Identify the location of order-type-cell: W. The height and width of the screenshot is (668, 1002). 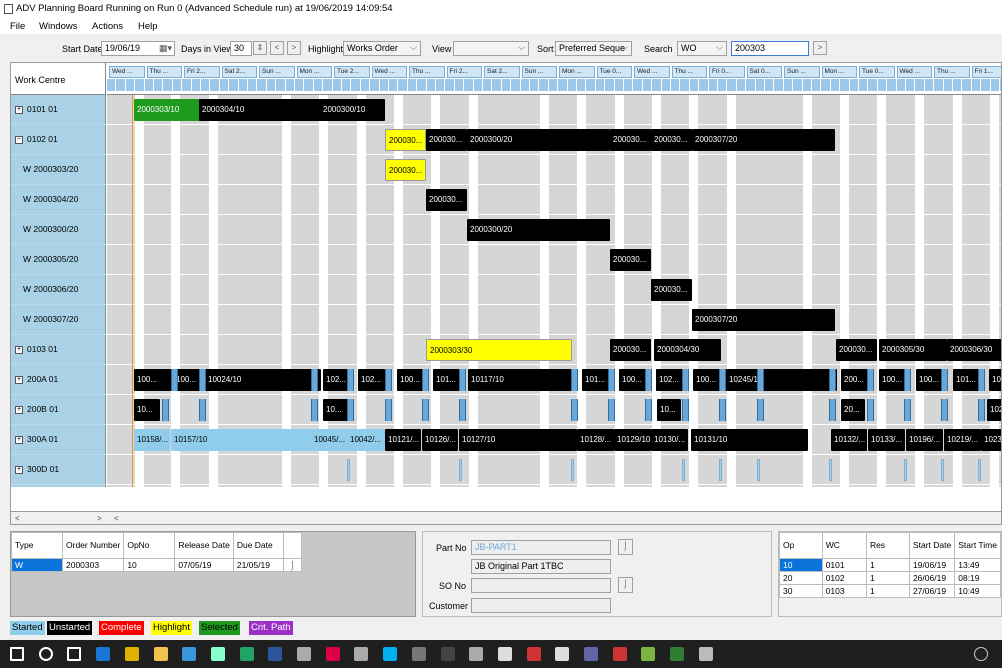
(37, 565).